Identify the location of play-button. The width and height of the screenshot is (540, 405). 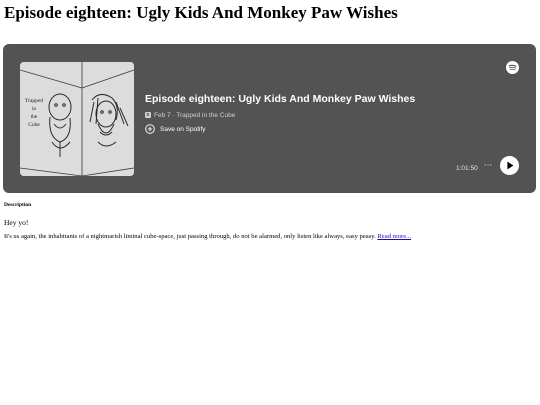
(509, 165).